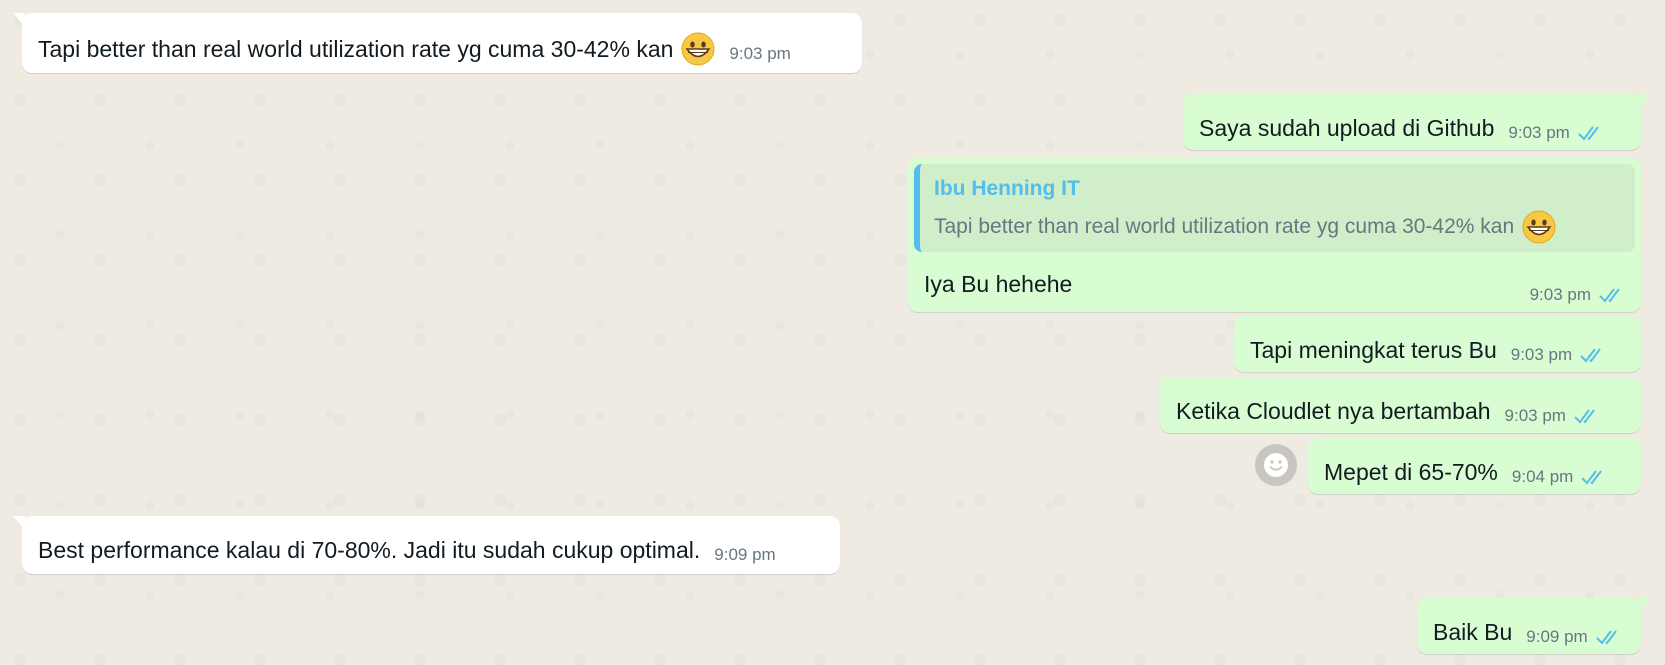 The image size is (1665, 665). Describe the element at coordinates (1533, 626) in the screenshot. I see `message-bubble-outgoing: Baik Bu 9:09 pm` at that location.